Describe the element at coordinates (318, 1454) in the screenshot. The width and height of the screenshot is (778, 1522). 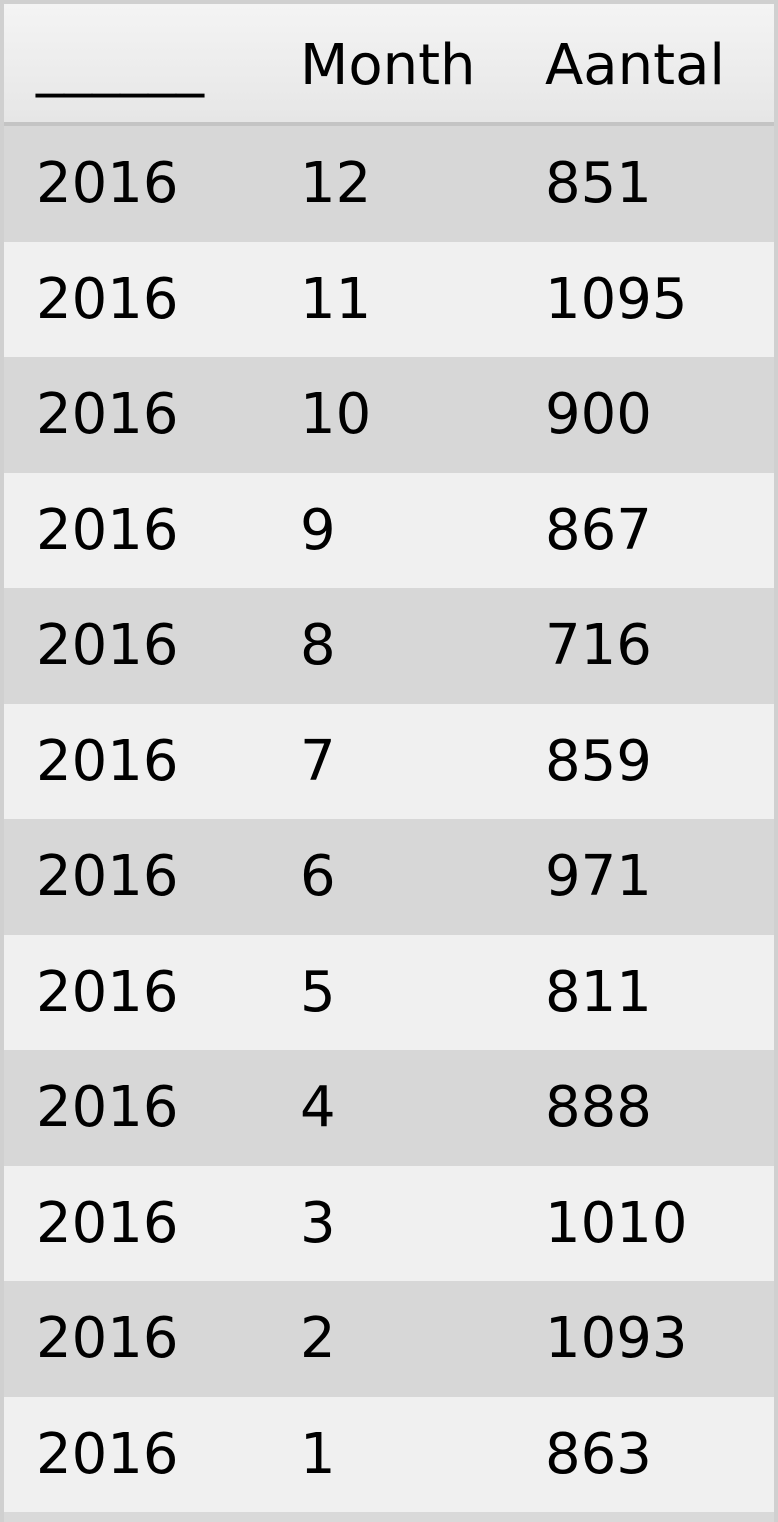
I see `month-cell: 1` at that location.